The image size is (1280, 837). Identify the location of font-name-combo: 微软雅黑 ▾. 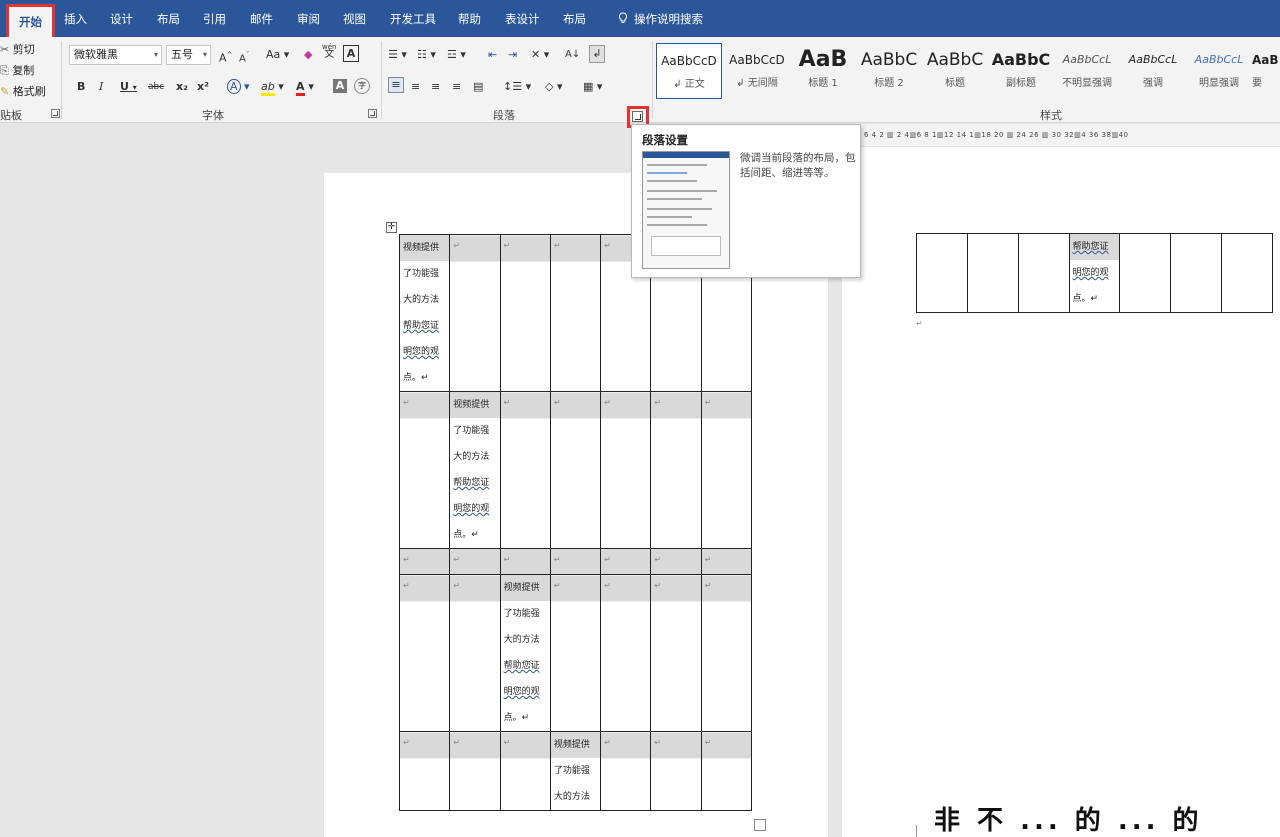
(115, 55).